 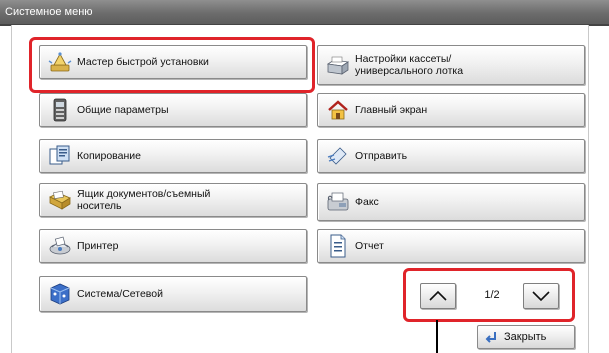 What do you see at coordinates (451, 156) in the screenshot?
I see `send-button: Отправить` at bounding box center [451, 156].